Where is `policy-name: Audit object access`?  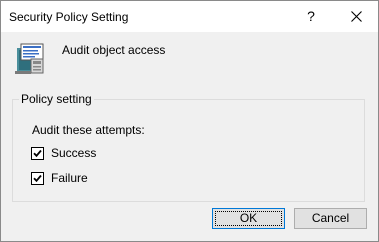 policy-name: Audit object access is located at coordinates (114, 50).